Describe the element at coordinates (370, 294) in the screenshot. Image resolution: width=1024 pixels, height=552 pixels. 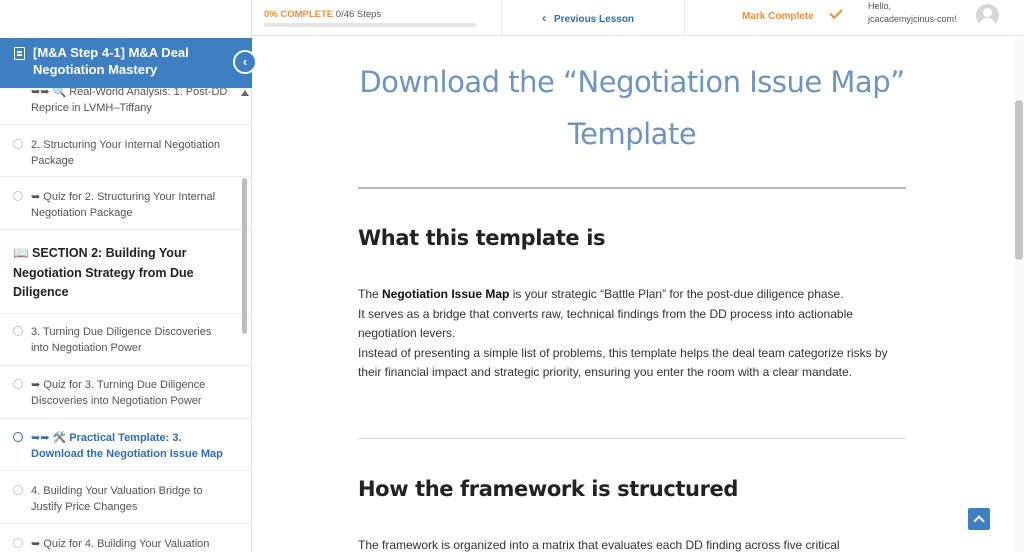
I see `intro-text-pre: The` at that location.